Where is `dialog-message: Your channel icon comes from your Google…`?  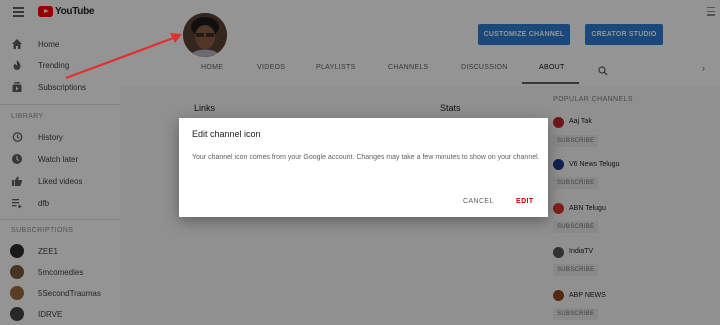 dialog-message: Your channel icon comes from your Google… is located at coordinates (366, 157).